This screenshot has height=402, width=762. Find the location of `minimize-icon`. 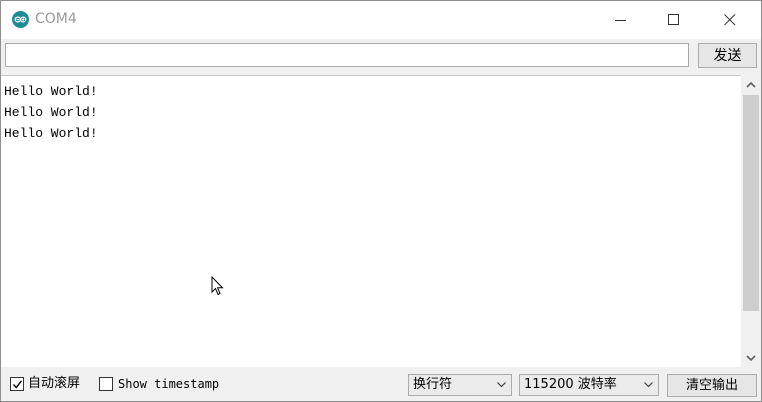

minimize-icon is located at coordinates (620, 20).